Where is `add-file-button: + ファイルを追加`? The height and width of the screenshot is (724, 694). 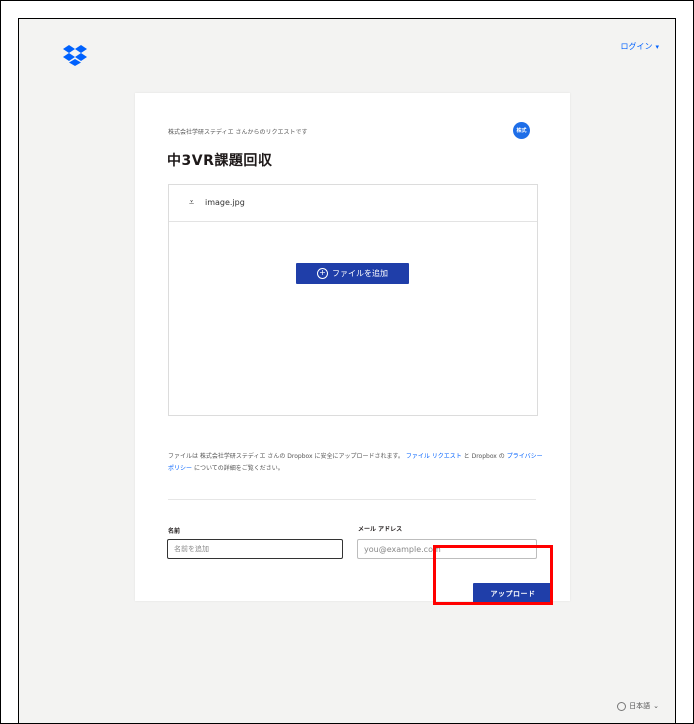 add-file-button: + ファイルを追加 is located at coordinates (352, 273).